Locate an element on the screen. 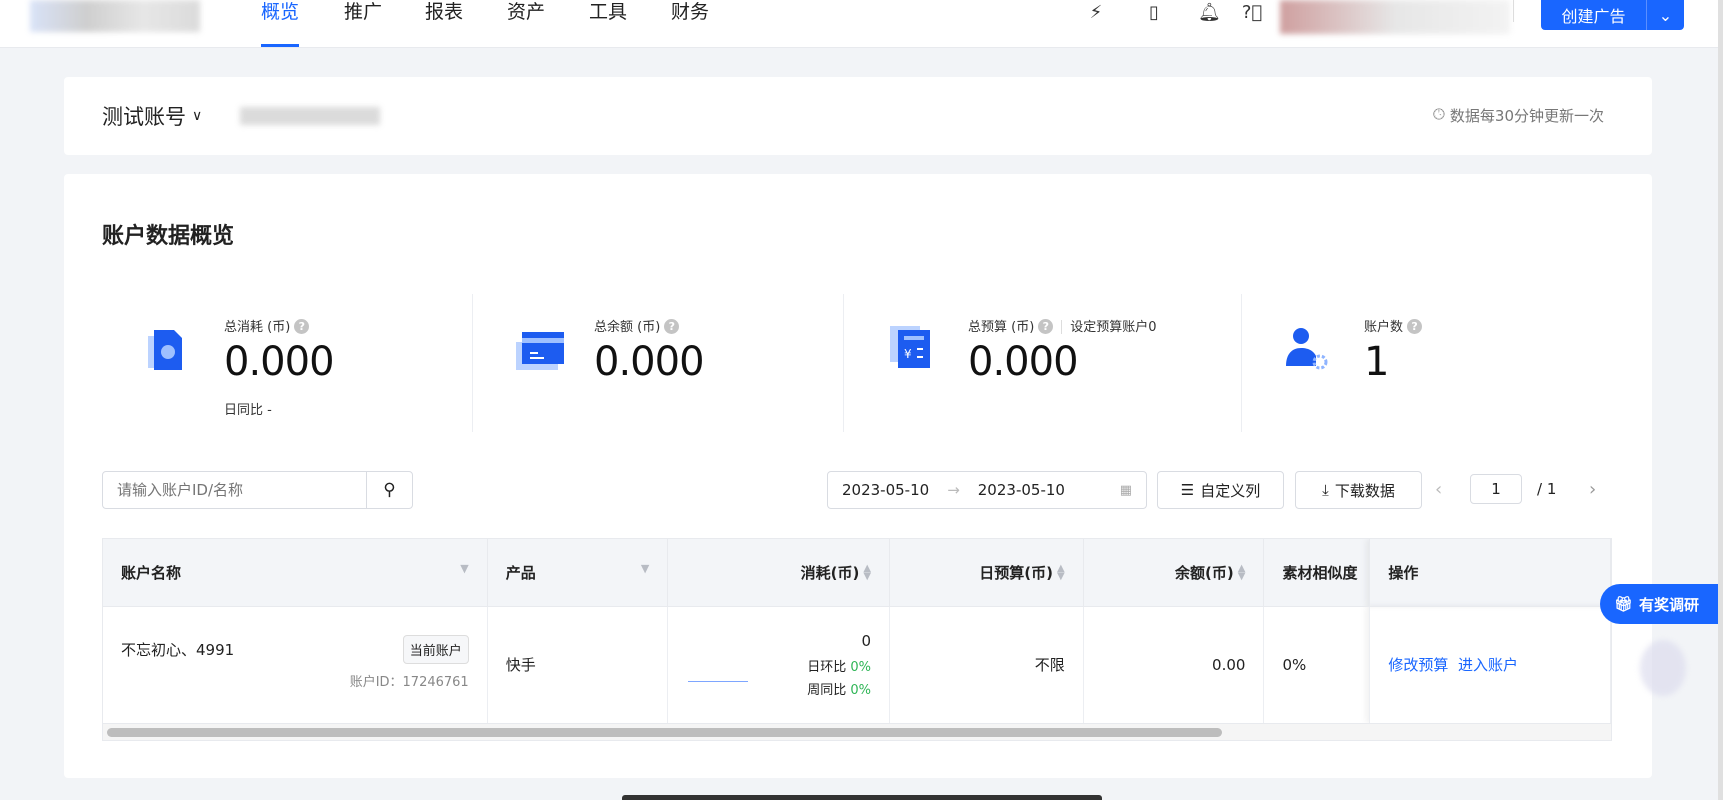  product: 快手 is located at coordinates (578, 664).